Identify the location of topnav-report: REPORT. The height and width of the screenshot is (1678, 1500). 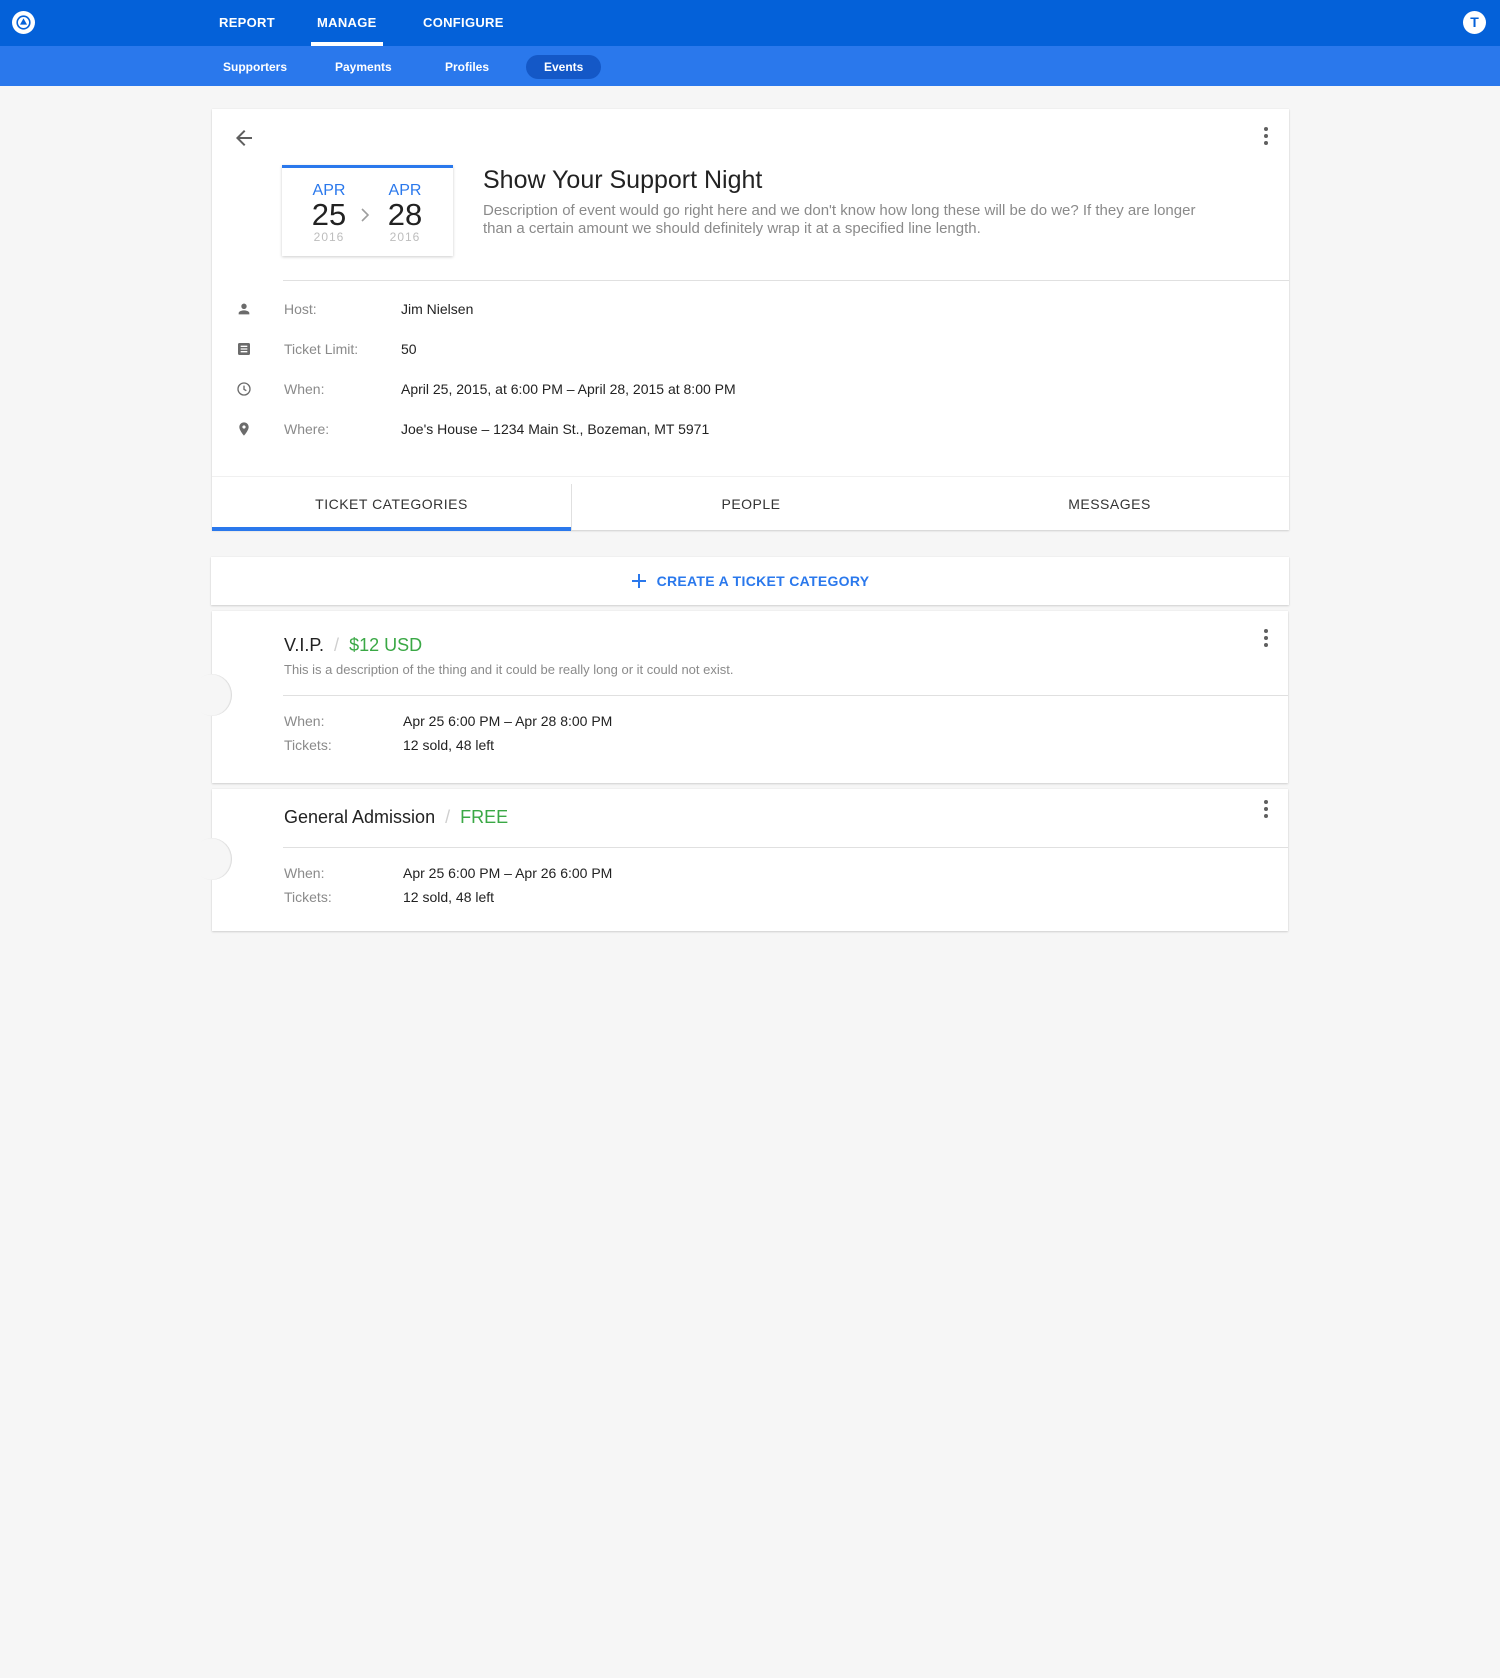
(247, 23).